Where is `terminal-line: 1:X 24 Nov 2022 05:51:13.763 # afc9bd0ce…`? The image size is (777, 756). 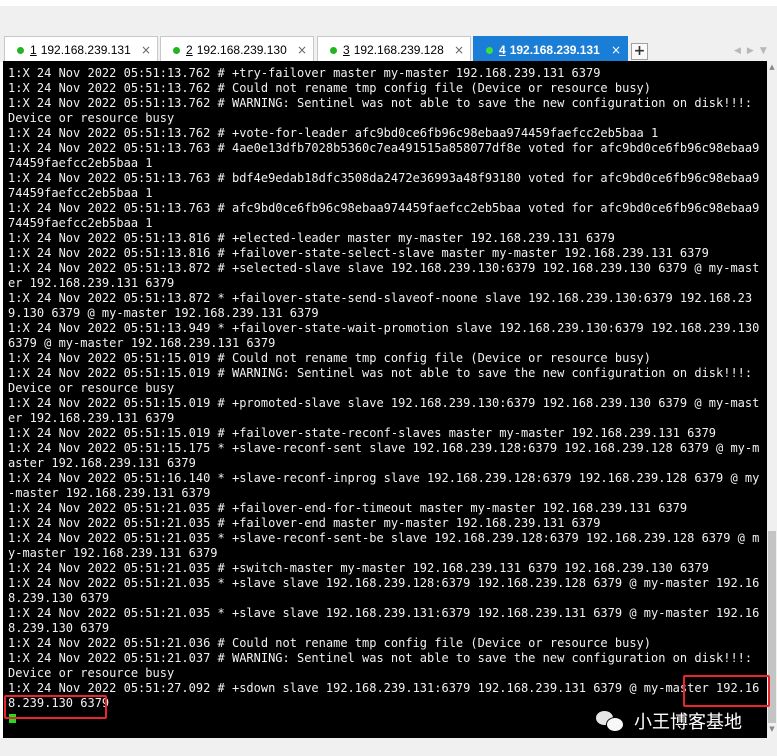 terminal-line: 1:X 24 Nov 2022 05:51:13.763 # afc9bd0ce… is located at coordinates (384, 215).